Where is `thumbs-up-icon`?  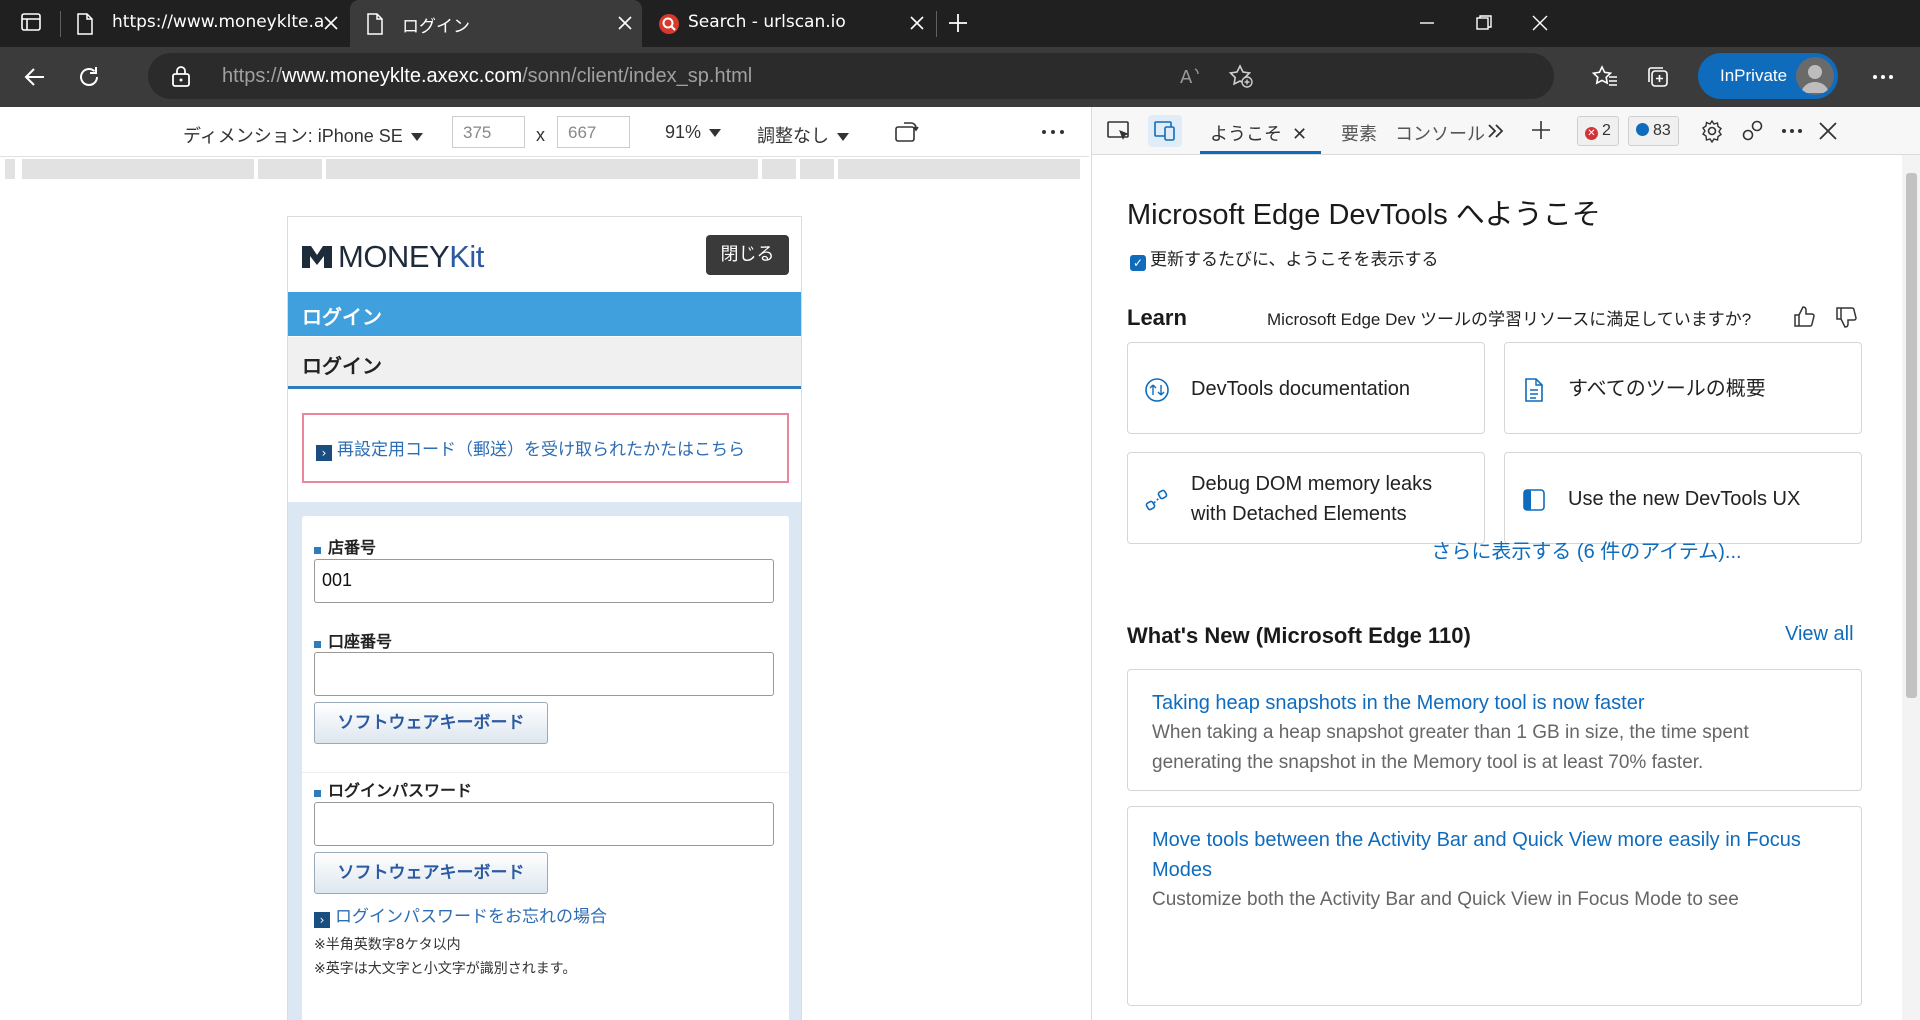 thumbs-up-icon is located at coordinates (1804, 317).